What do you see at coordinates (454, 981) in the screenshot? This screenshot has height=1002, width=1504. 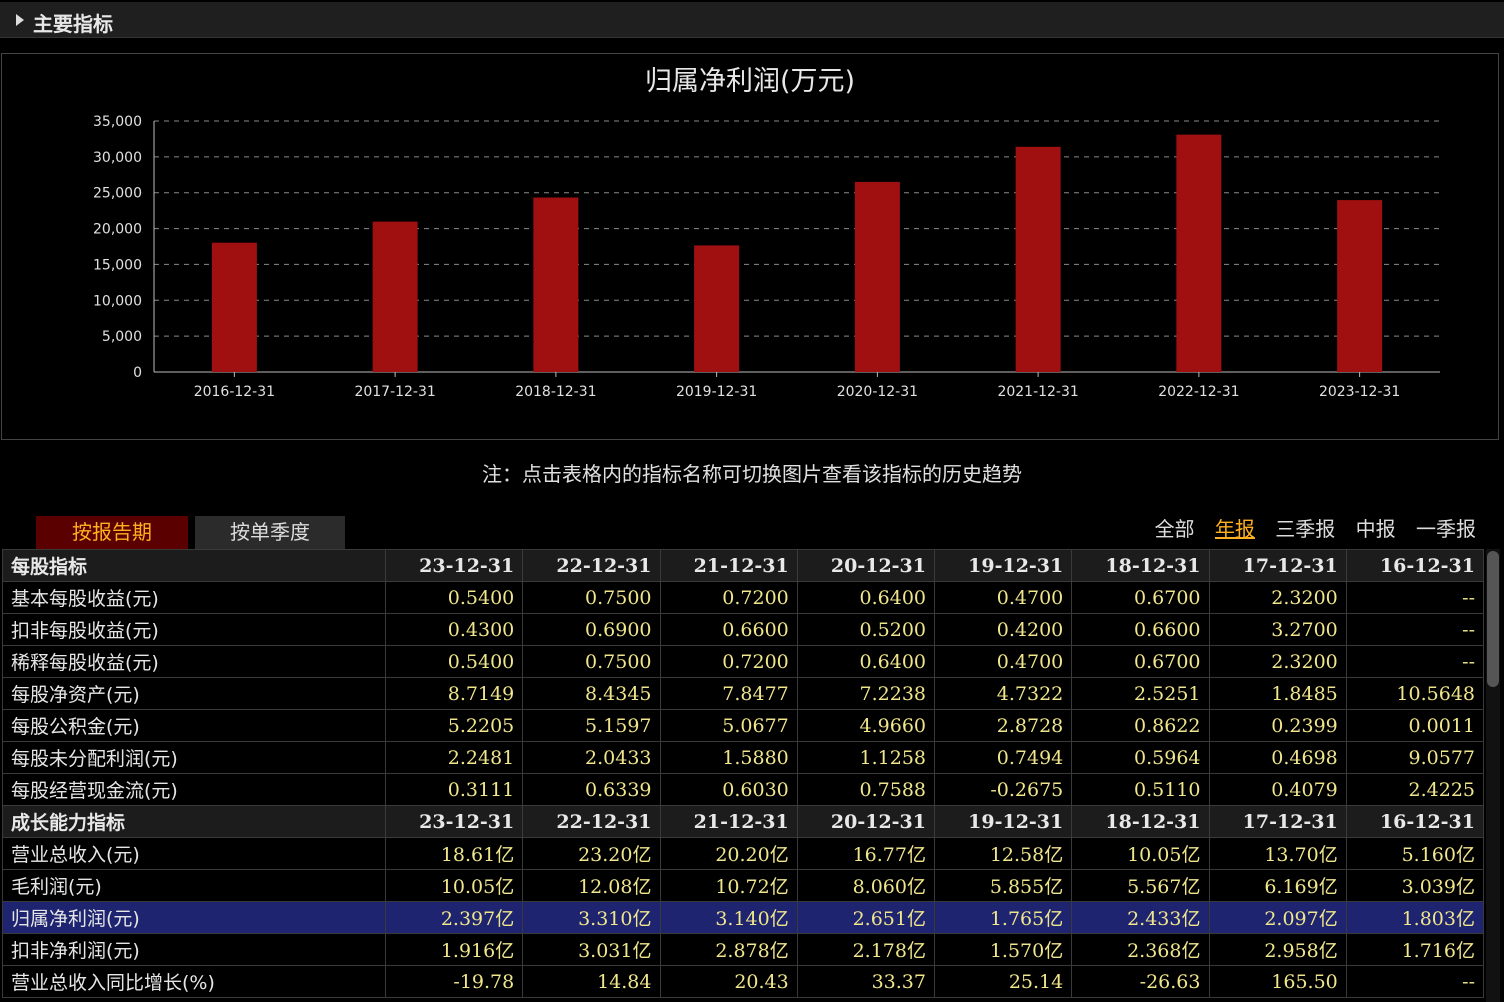 I see `table-cell: -19.78` at bounding box center [454, 981].